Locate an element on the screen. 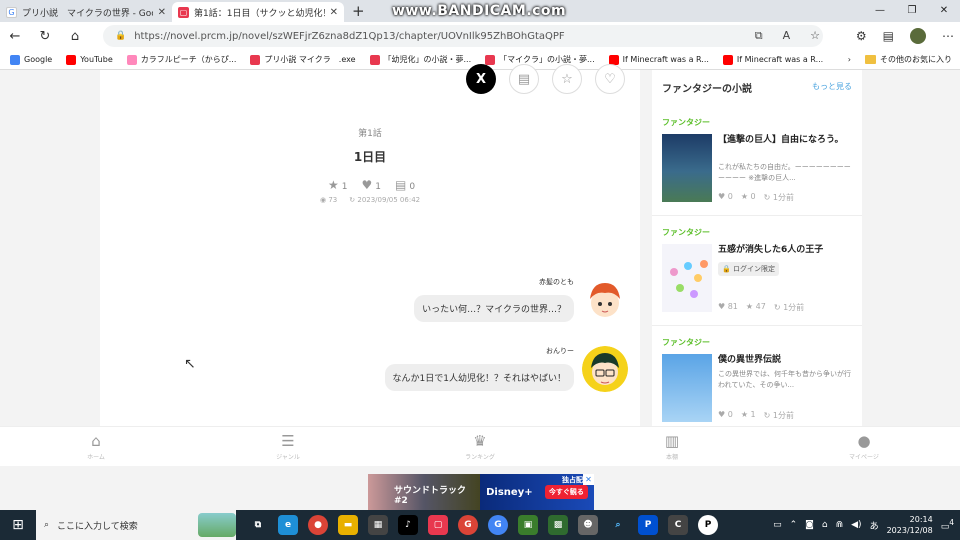  novel-stats: ♥ 0 ★ 1 ↻ 1分前 is located at coordinates (756, 415).